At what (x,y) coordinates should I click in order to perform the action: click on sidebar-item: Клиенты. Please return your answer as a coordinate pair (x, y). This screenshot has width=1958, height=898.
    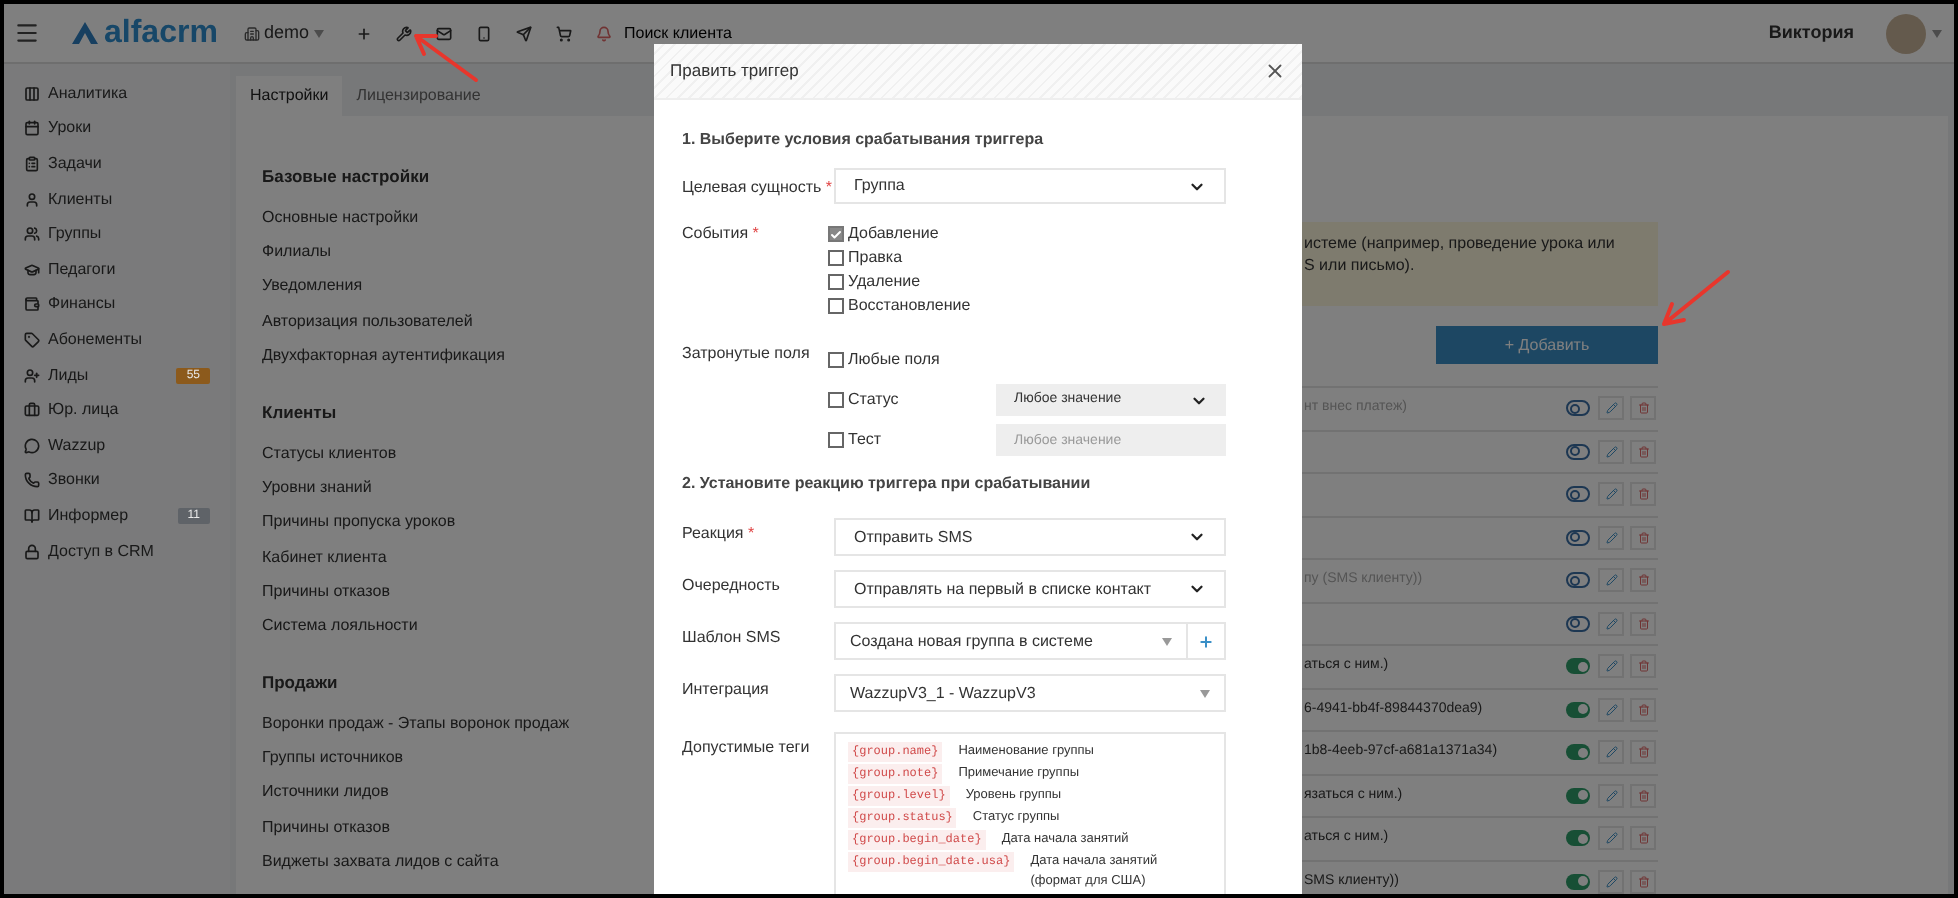
    Looking at the image, I should click on (117, 199).